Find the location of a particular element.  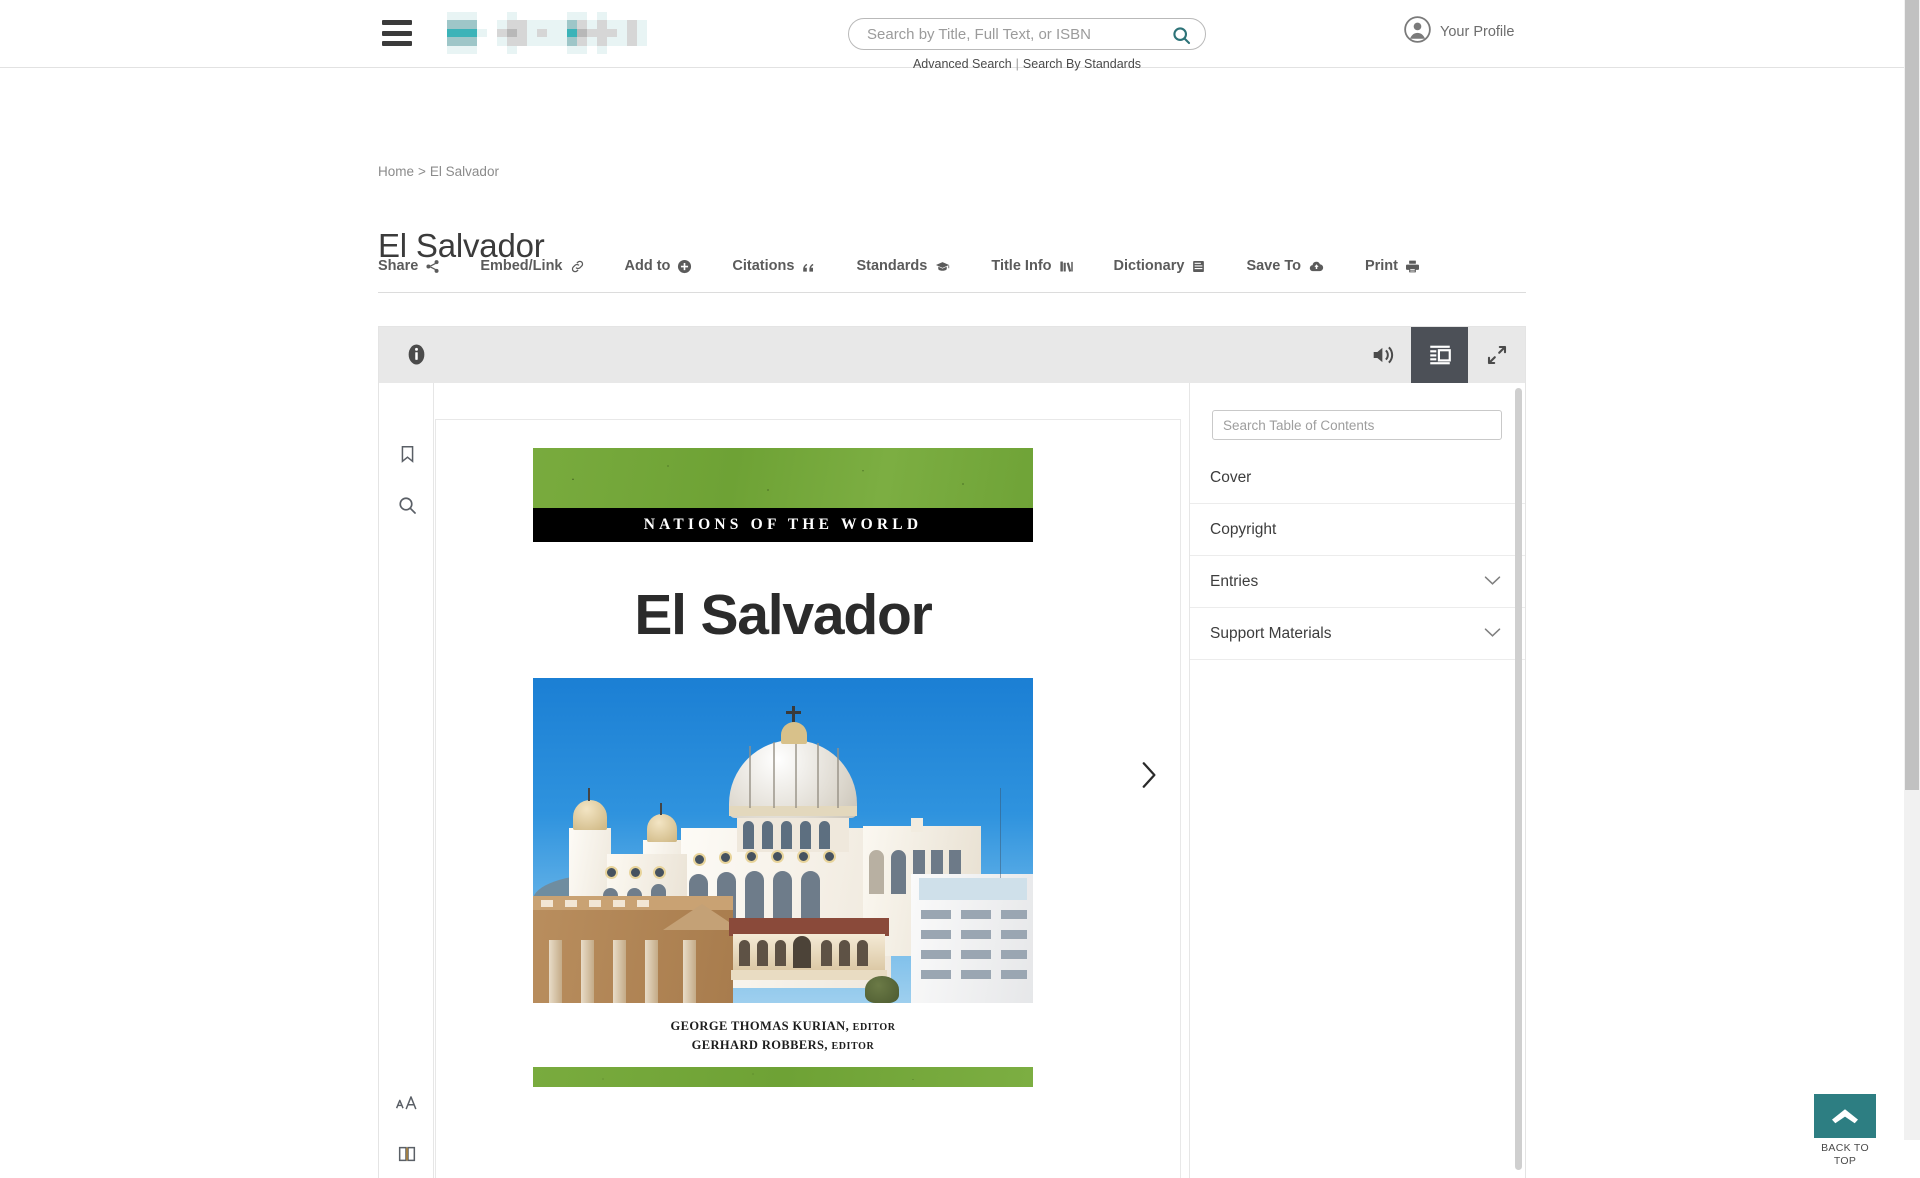

books-icon is located at coordinates (1066, 266).